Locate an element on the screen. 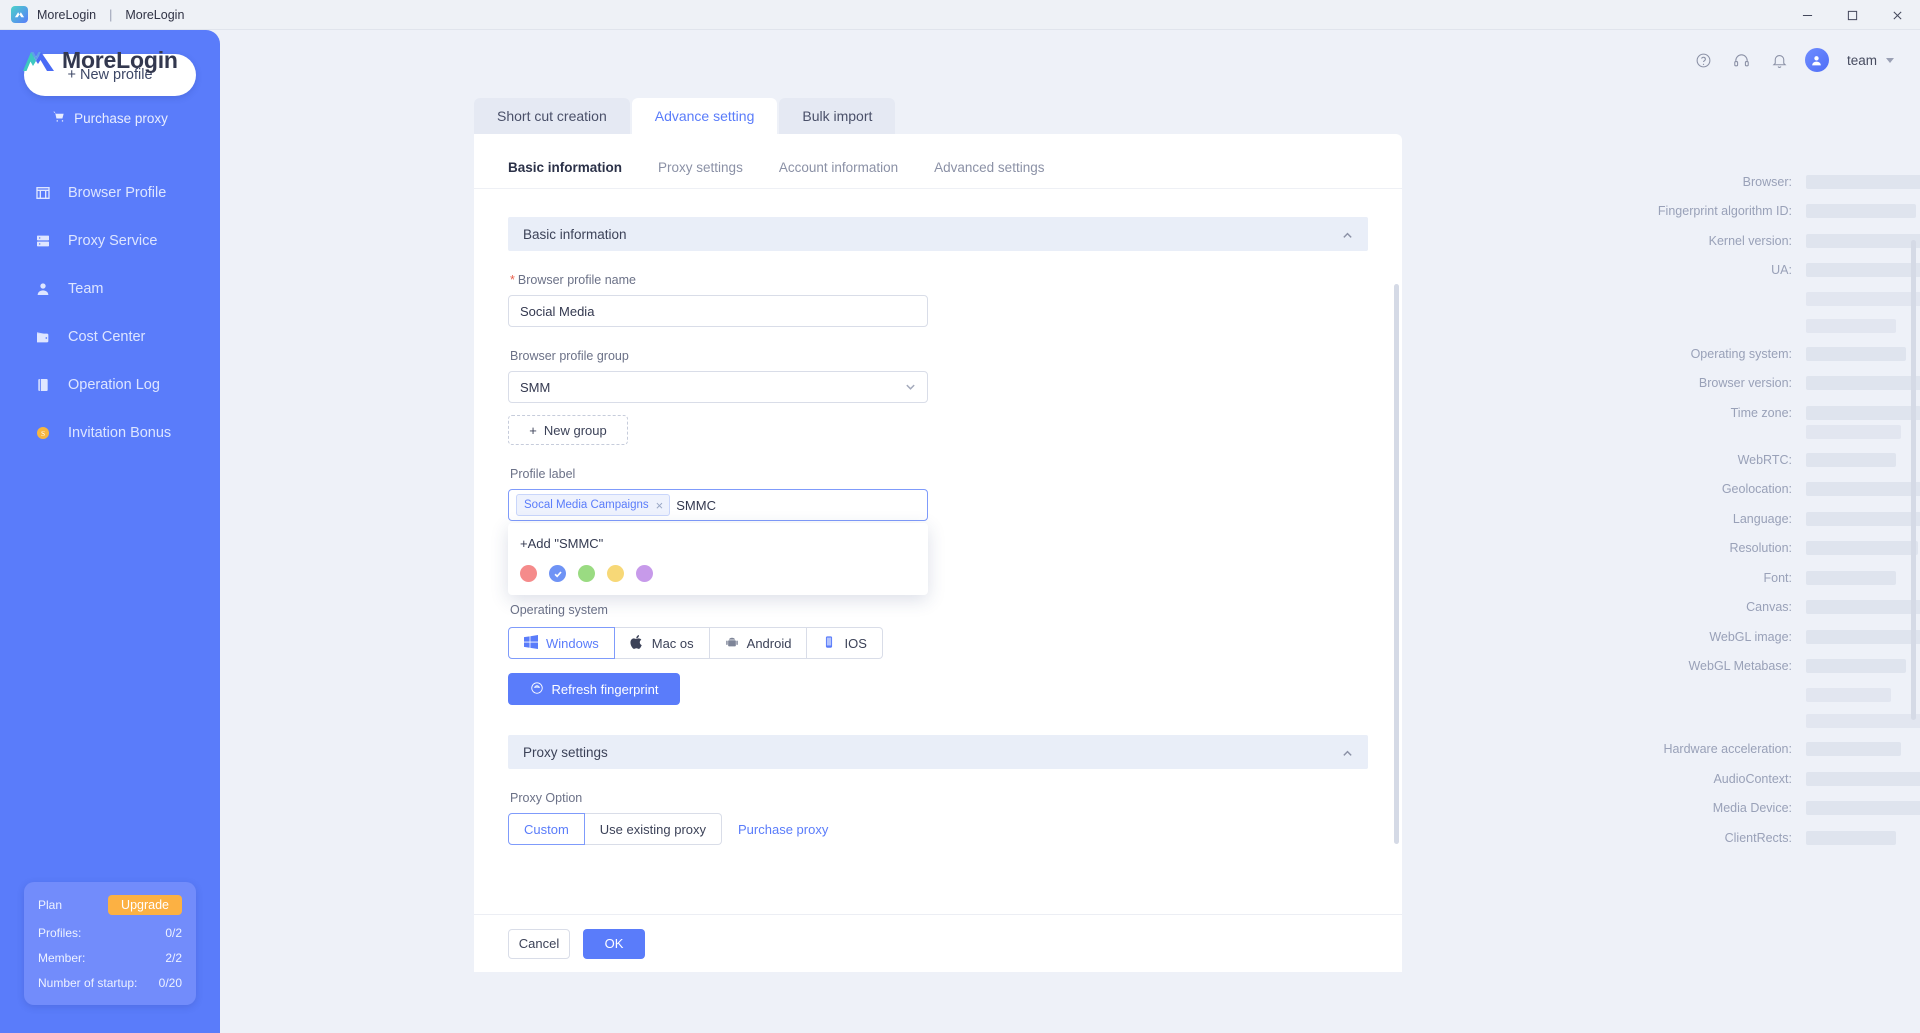 This screenshot has width=1920, height=1033. sidebar-item-invitation-bonus: S Invitation Bonus is located at coordinates (110, 433).